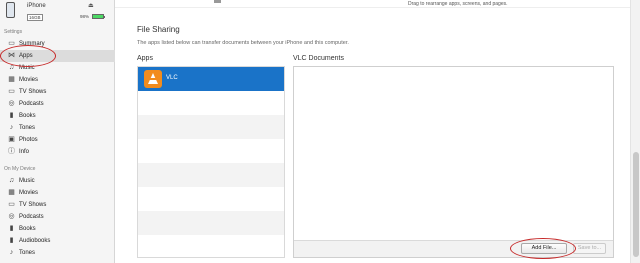 This screenshot has width=640, height=263. Describe the element at coordinates (57, 128) in the screenshot. I see `sidebar-item-tones: ♪ Tones` at that location.